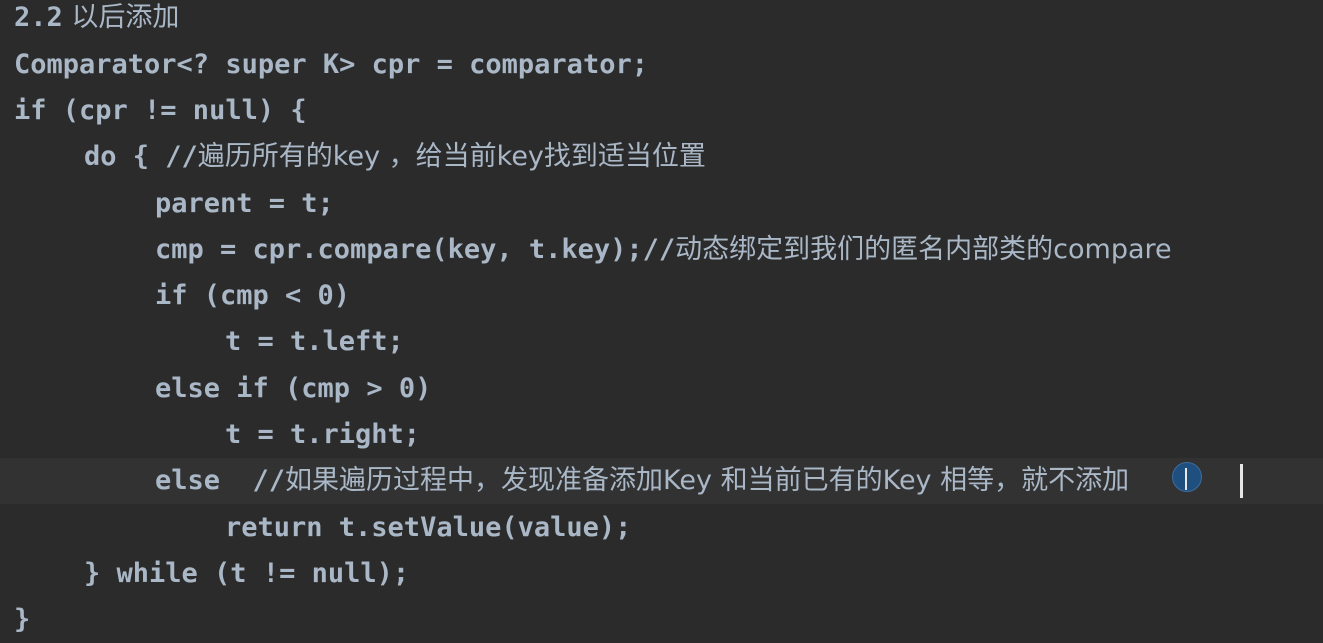 The image size is (1323, 643). Describe the element at coordinates (661, 20) in the screenshot. I see `section-heading-line: 2.2 以后添加` at that location.